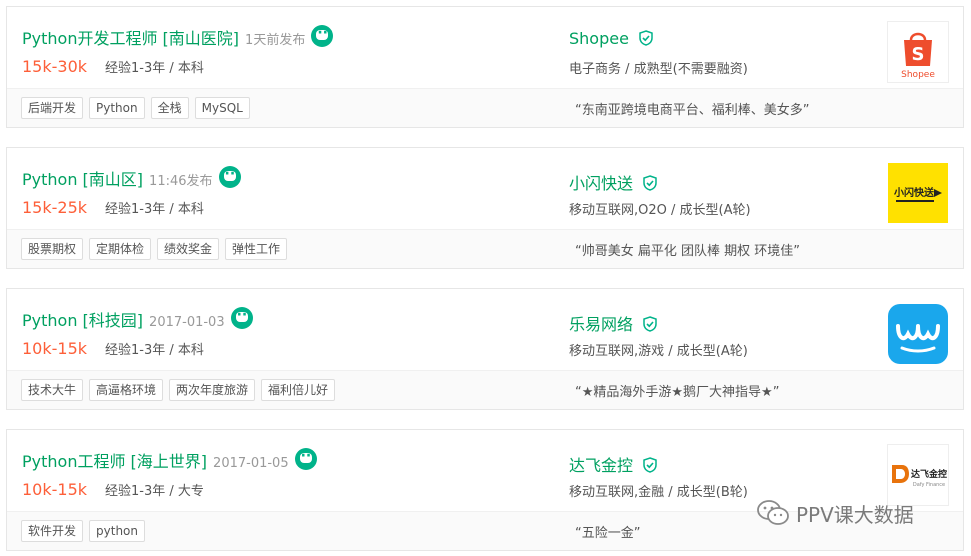  What do you see at coordinates (601, 324) in the screenshot?
I see `company-name-link: 乐易网络` at bounding box center [601, 324].